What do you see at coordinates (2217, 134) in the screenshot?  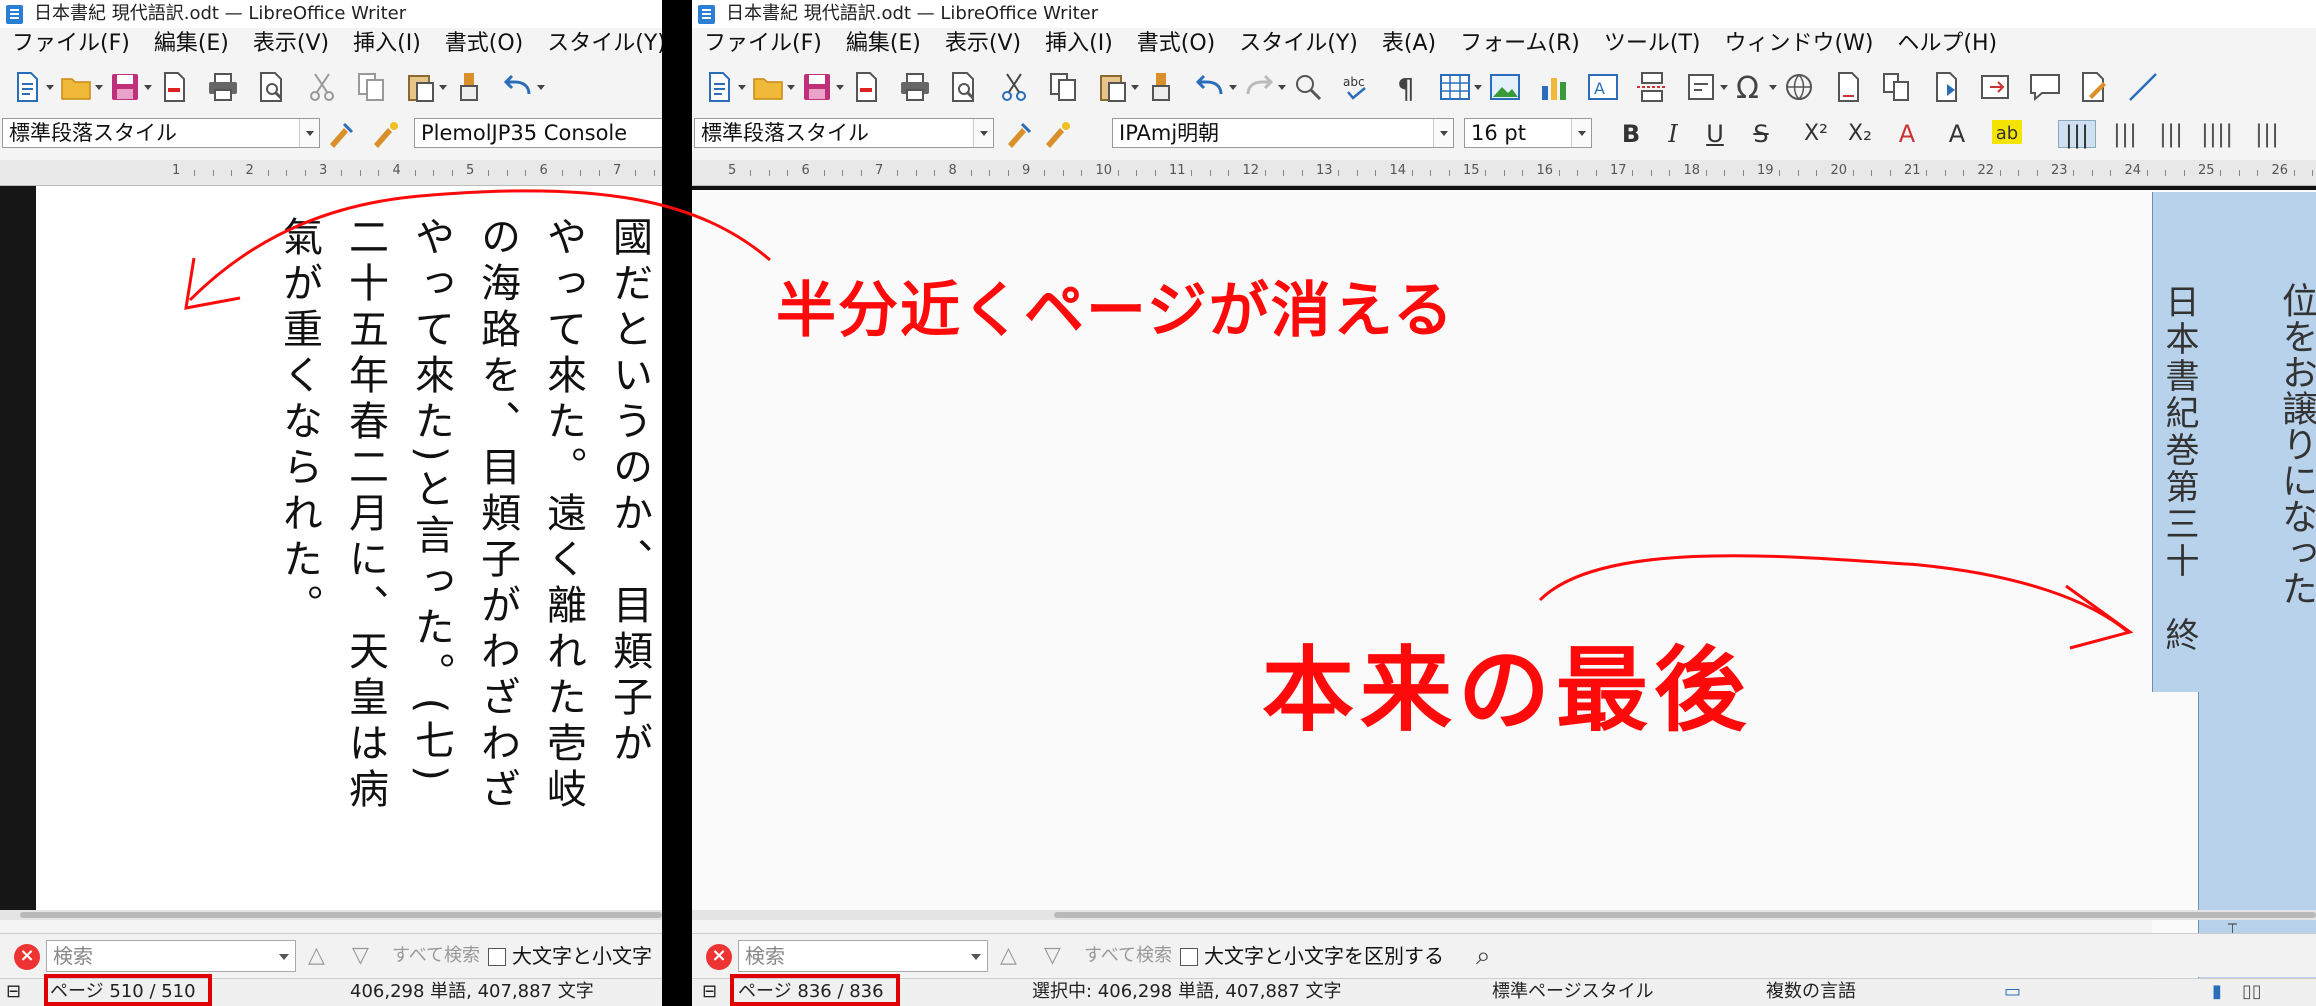 I see `justify-icon: ||||` at bounding box center [2217, 134].